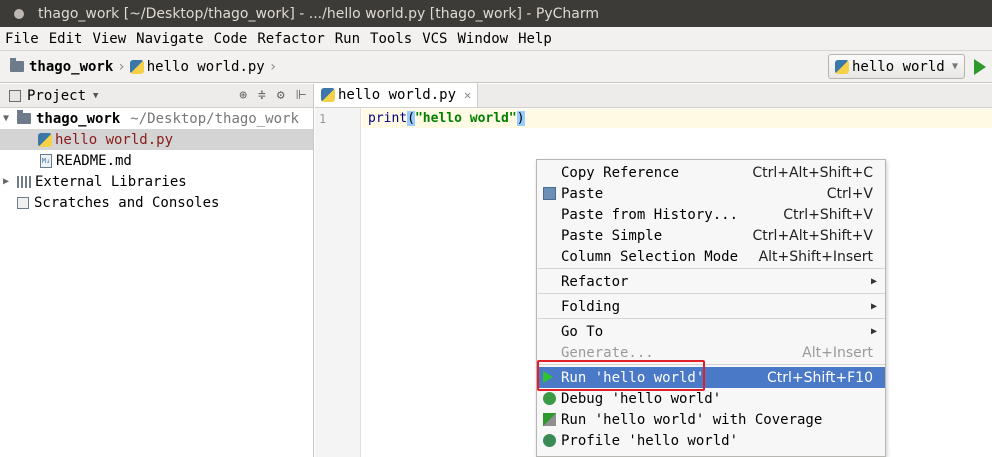  I want to click on menu-help: Help, so click(535, 39).